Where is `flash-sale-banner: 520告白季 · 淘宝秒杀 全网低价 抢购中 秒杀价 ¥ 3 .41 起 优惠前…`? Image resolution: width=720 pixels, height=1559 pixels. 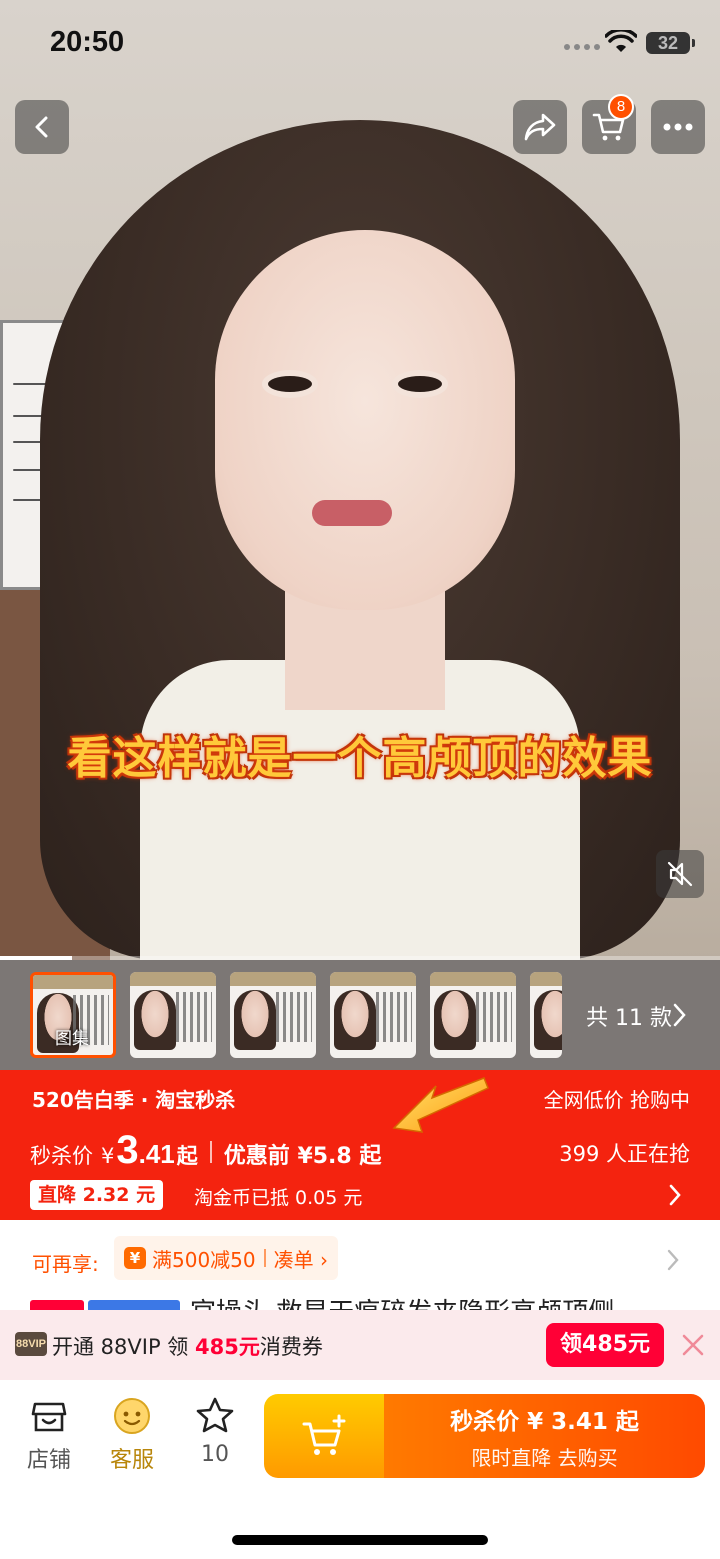 flash-sale-banner: 520告白季 · 淘宝秒杀 全网低价 抢购中 秒杀价 ¥ 3 .41 起 优惠前… is located at coordinates (360, 1145).